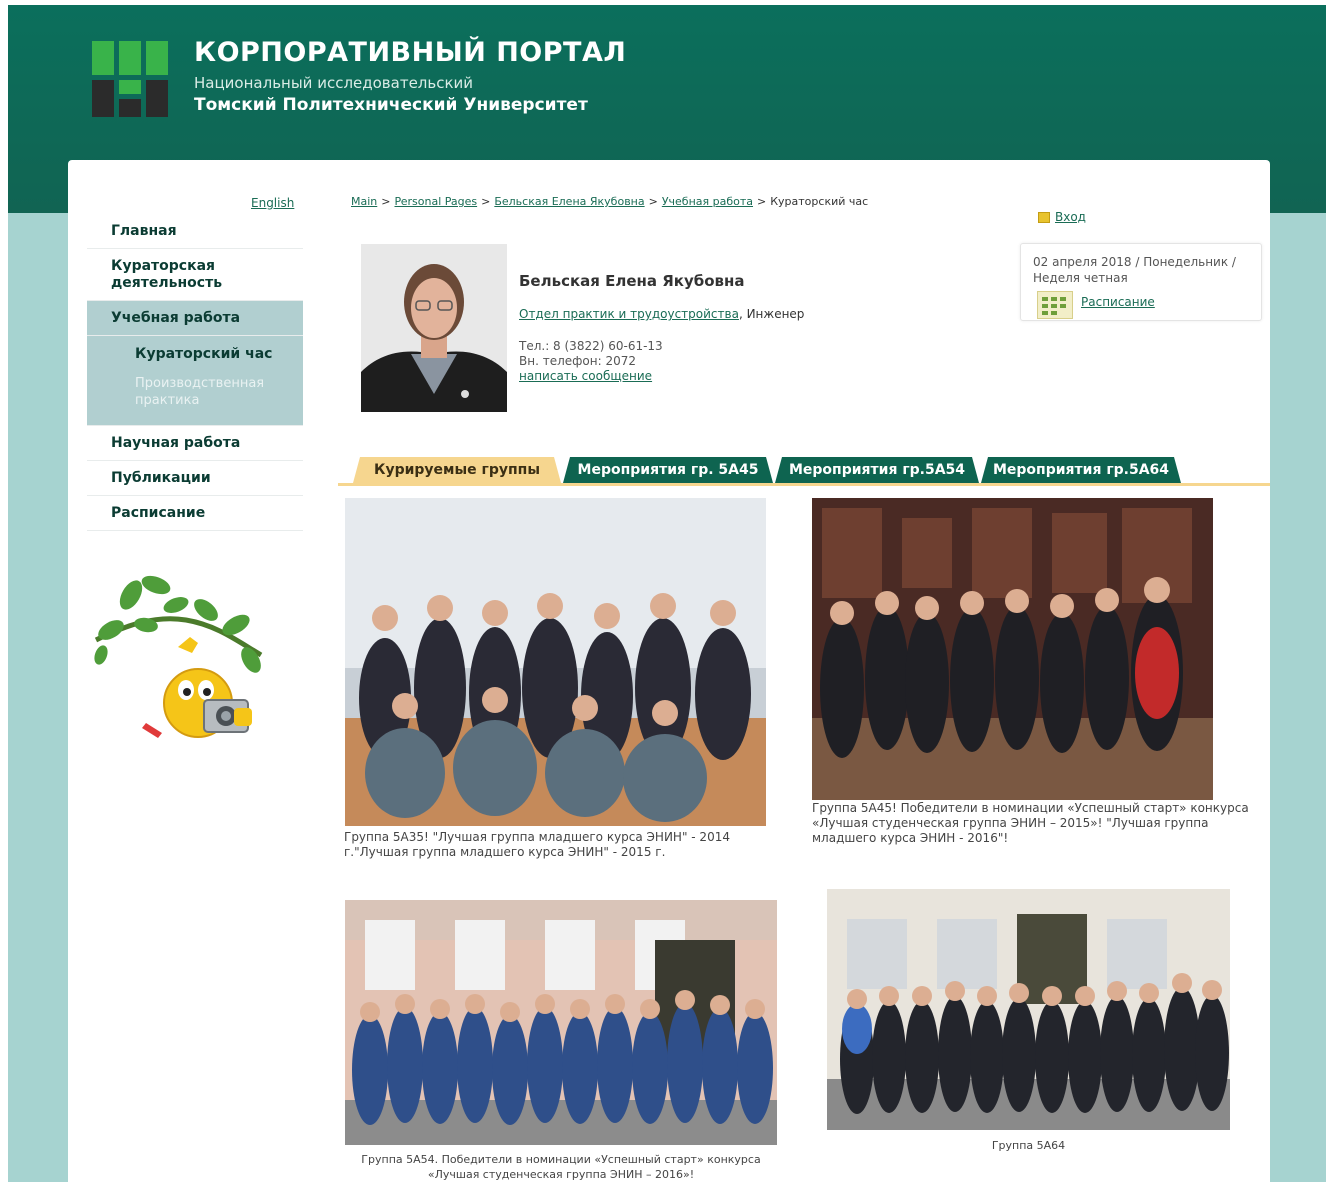 The width and height of the screenshot is (1335, 1182). Describe the element at coordinates (195, 443) in the screenshot. I see `nav-item-science: Научная работа` at that location.